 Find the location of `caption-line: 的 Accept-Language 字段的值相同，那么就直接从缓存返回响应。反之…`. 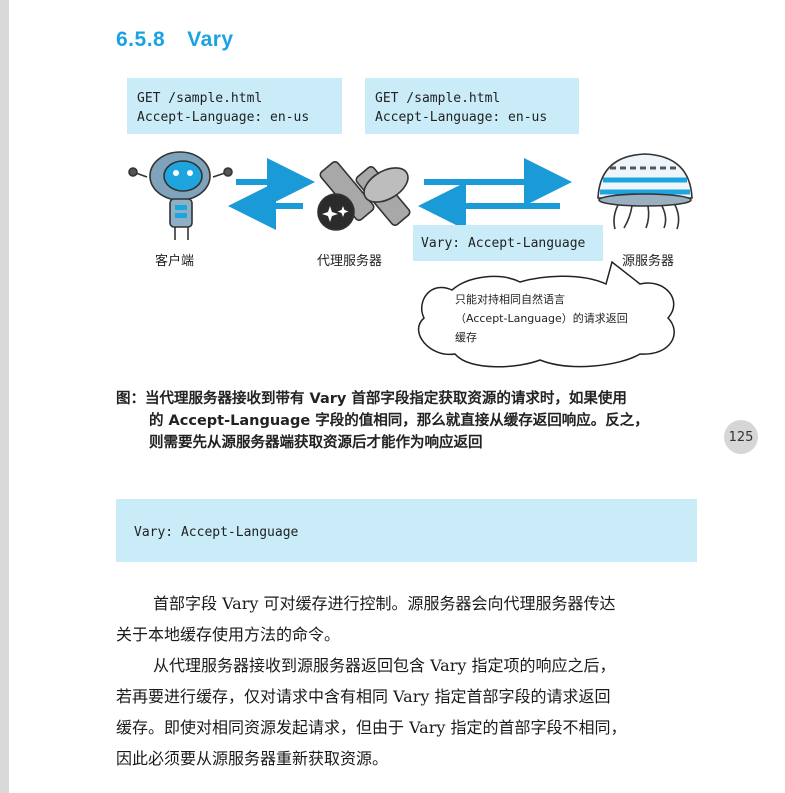

caption-line: 的 Accept-Language 字段的值相同，那么就直接从缓存返回响应。反之… is located at coordinates (399, 421).